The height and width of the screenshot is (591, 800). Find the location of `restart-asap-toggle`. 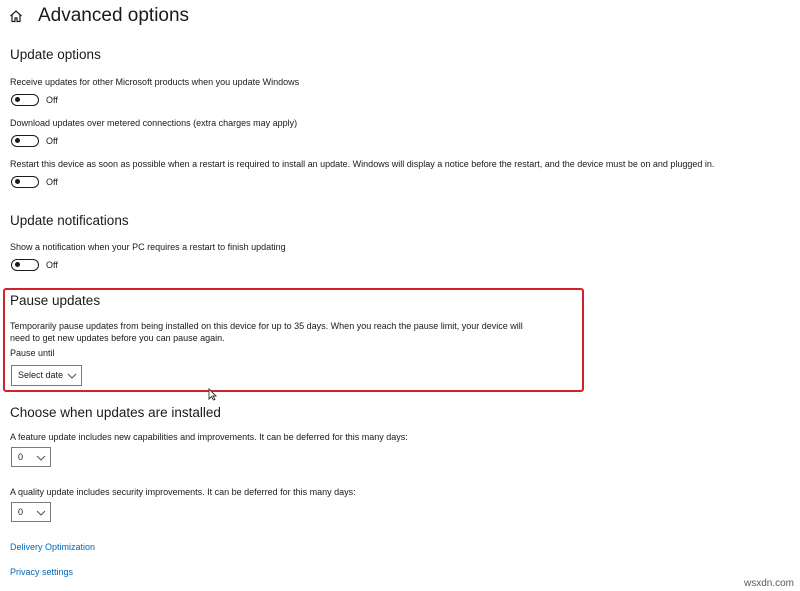

restart-asap-toggle is located at coordinates (25, 182).